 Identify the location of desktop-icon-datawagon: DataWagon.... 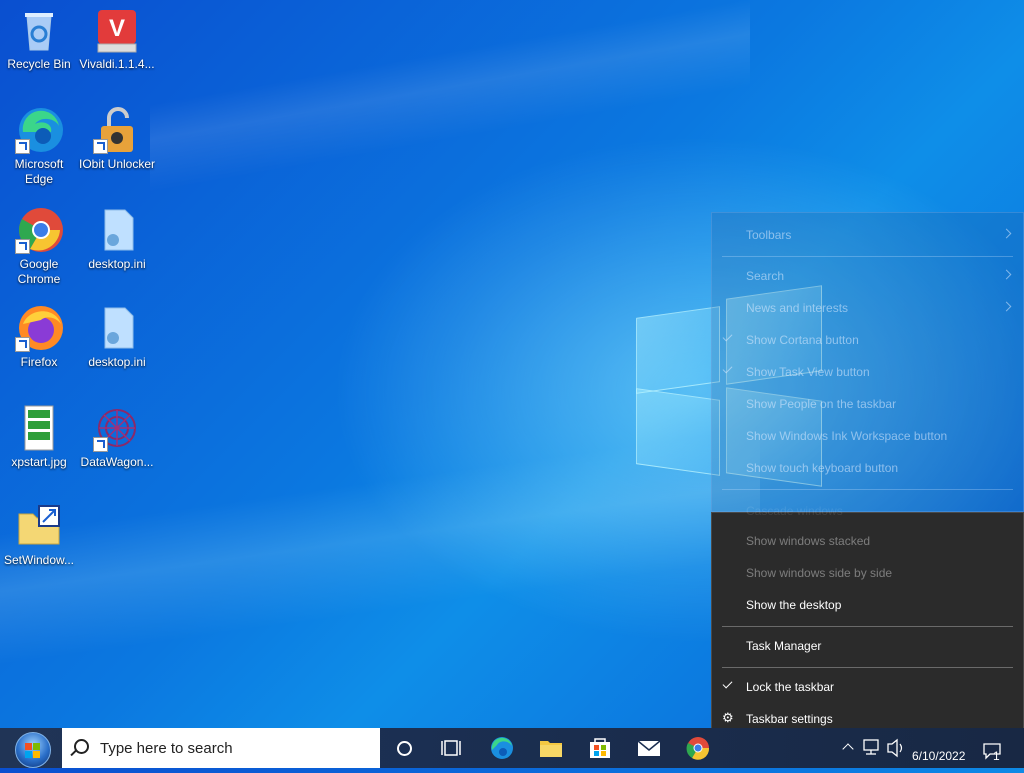
(117, 437).